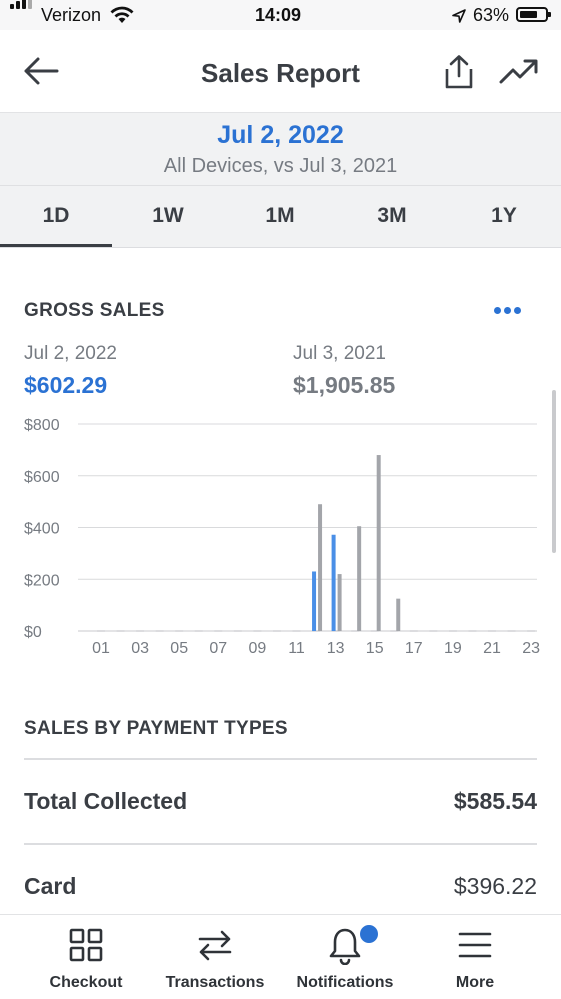 The width and height of the screenshot is (561, 999). What do you see at coordinates (215, 982) in the screenshot?
I see `nav-label: Transactions` at bounding box center [215, 982].